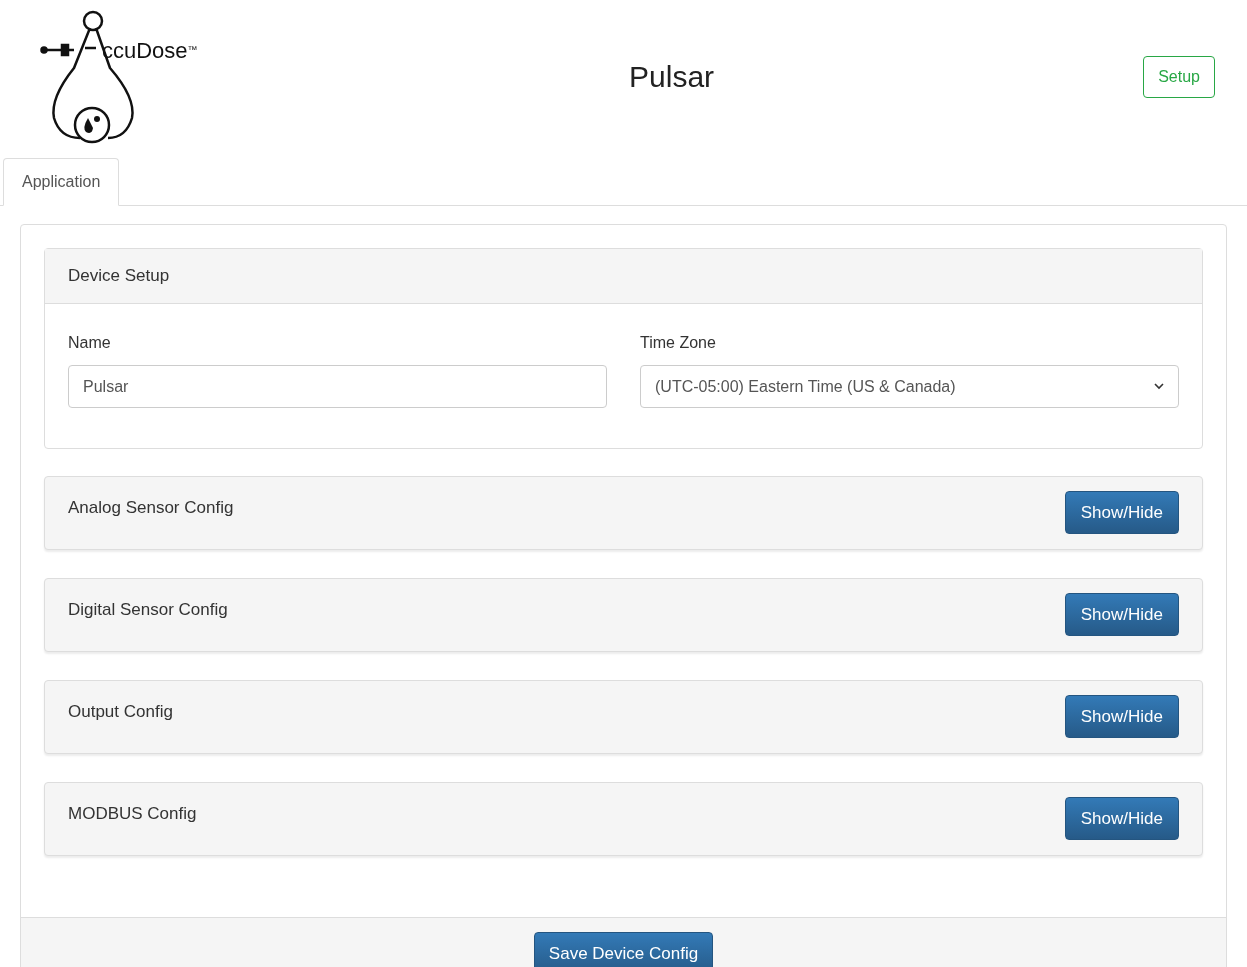 This screenshot has width=1247, height=967. Describe the element at coordinates (119, 276) in the screenshot. I see `panel-title: Device Setup` at that location.